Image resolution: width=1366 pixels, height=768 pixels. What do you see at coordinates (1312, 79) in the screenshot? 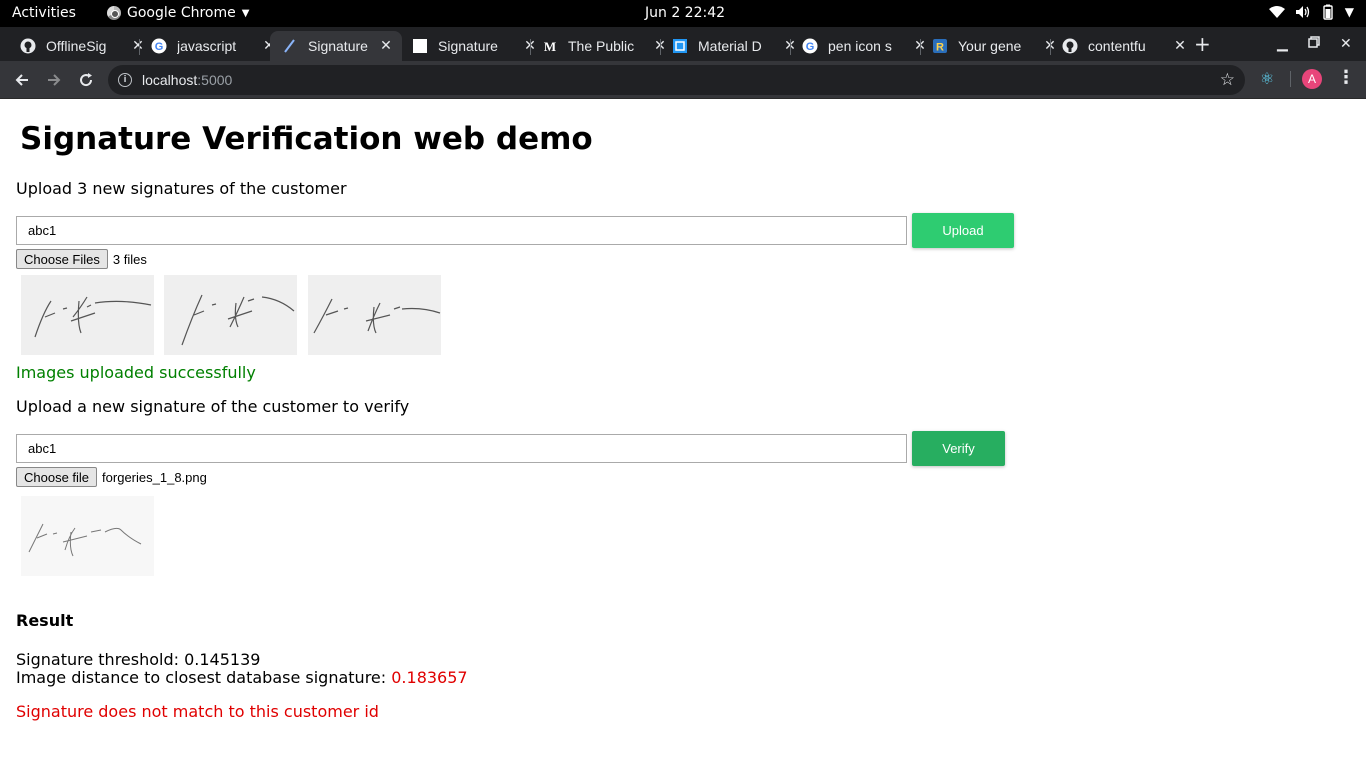
I see `profile-avatar: A` at bounding box center [1312, 79].